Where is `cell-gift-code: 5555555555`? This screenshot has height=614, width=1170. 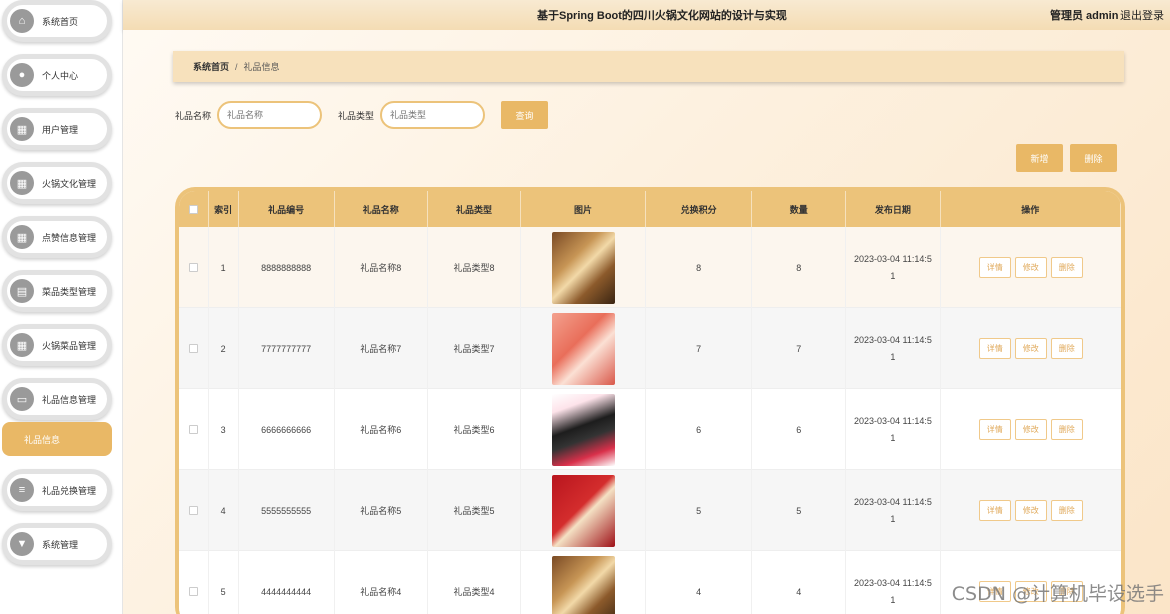 cell-gift-code: 5555555555 is located at coordinates (287, 510).